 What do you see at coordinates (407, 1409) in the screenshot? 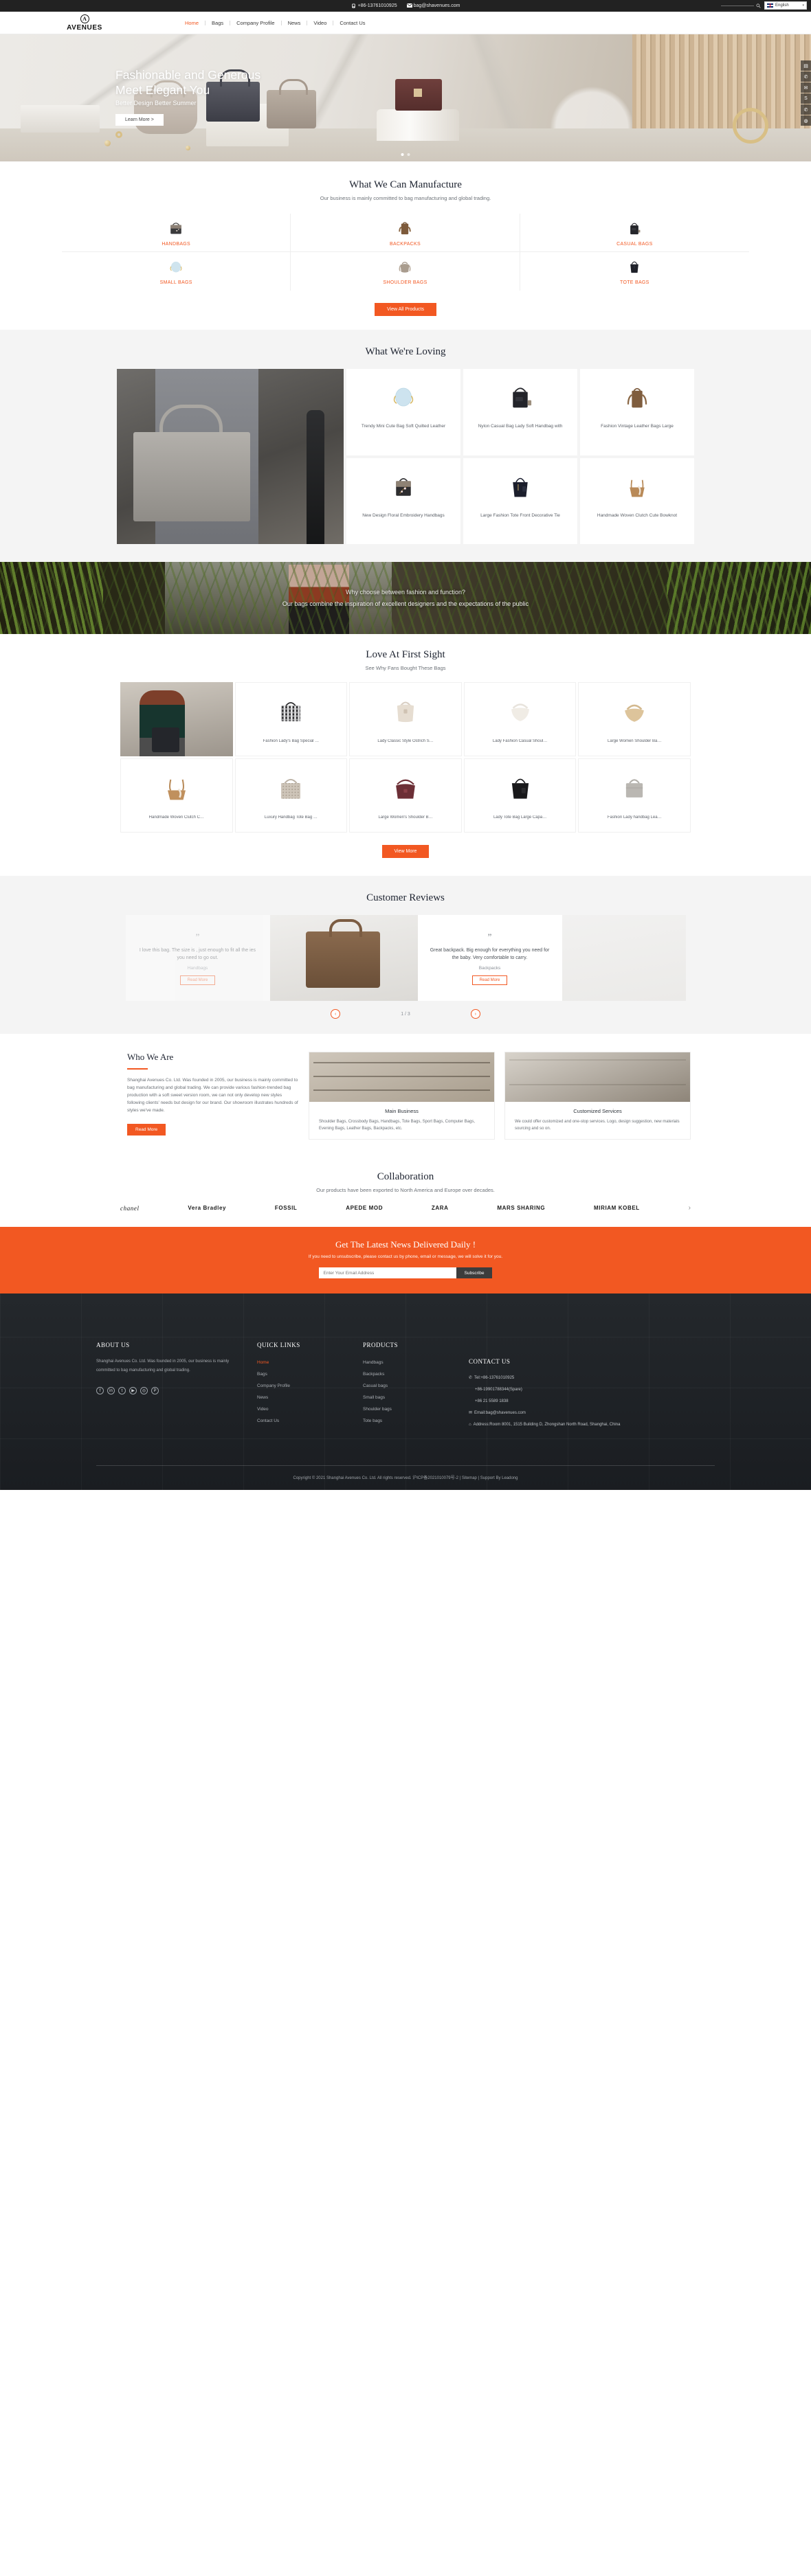
I see `footer-product-shoulder-bags: Shoulder bags` at bounding box center [407, 1409].